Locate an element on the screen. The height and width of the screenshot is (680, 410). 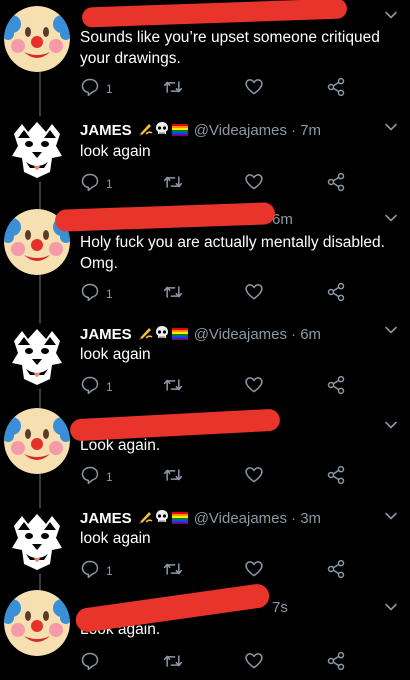
reply-button is located at coordinates (93, 663).